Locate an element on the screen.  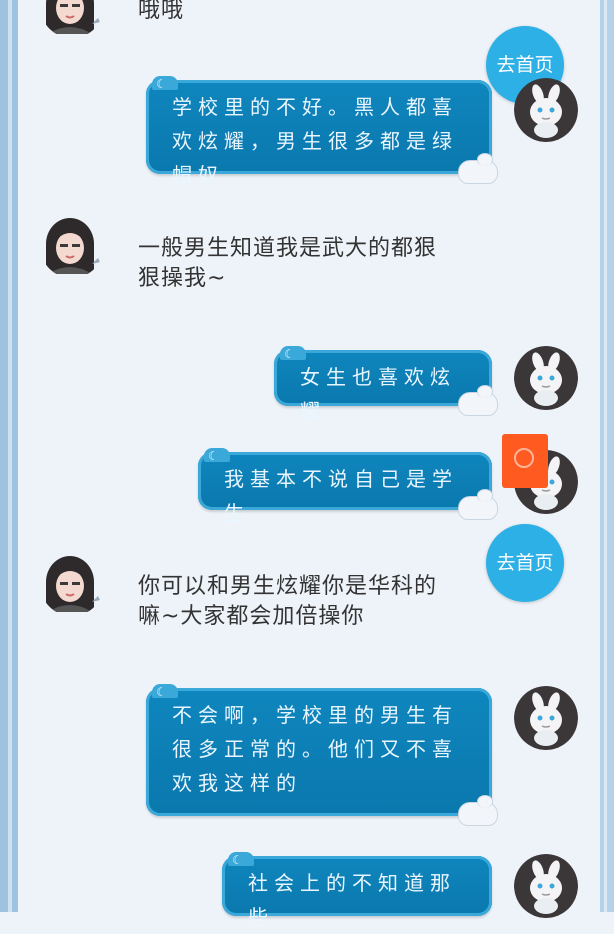
message-text: 不会啊，学校里的男生有很多正常的。他们又不喜欢我这样的 is located at coordinates (315, 749).